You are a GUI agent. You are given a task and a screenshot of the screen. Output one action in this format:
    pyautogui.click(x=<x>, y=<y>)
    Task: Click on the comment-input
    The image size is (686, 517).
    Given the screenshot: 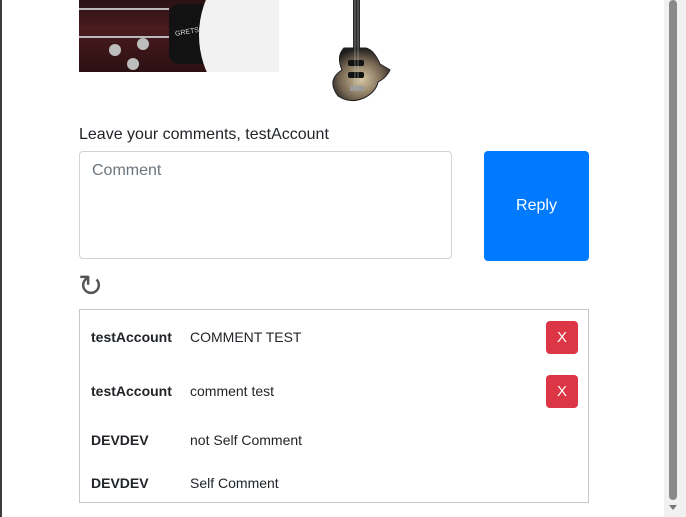 What is the action you would take?
    pyautogui.click(x=265, y=205)
    